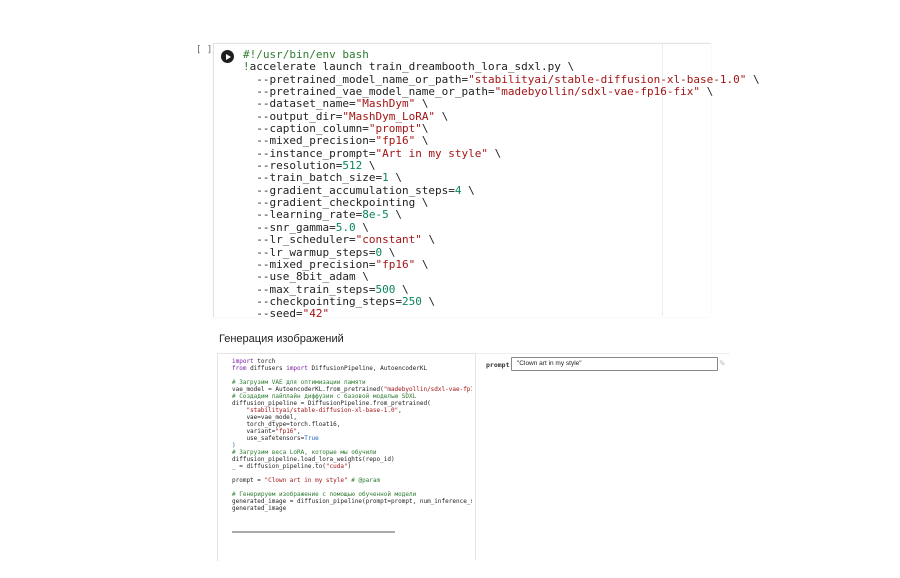 The width and height of the screenshot is (900, 578). I want to click on code-token: --lr_scheduler=, so click(299, 240).